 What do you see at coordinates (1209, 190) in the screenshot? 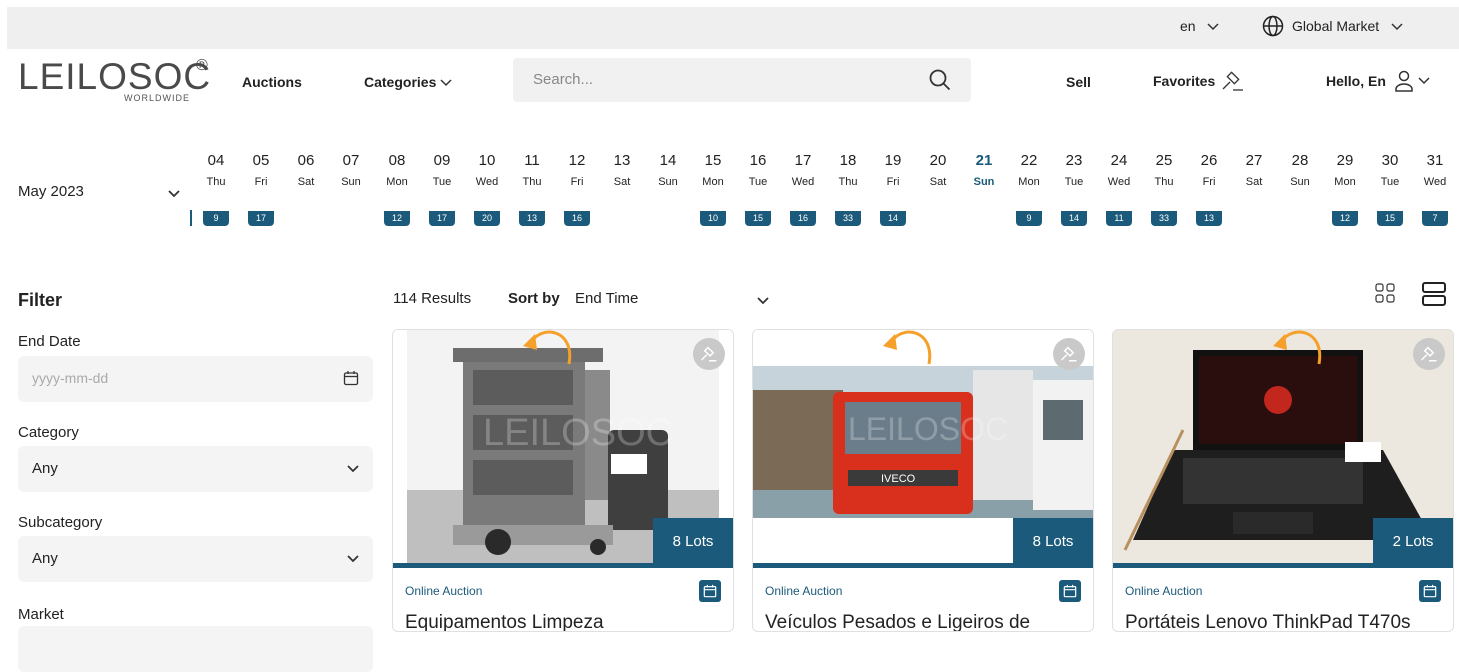
I see `day-26: 26 Fri 13` at bounding box center [1209, 190].